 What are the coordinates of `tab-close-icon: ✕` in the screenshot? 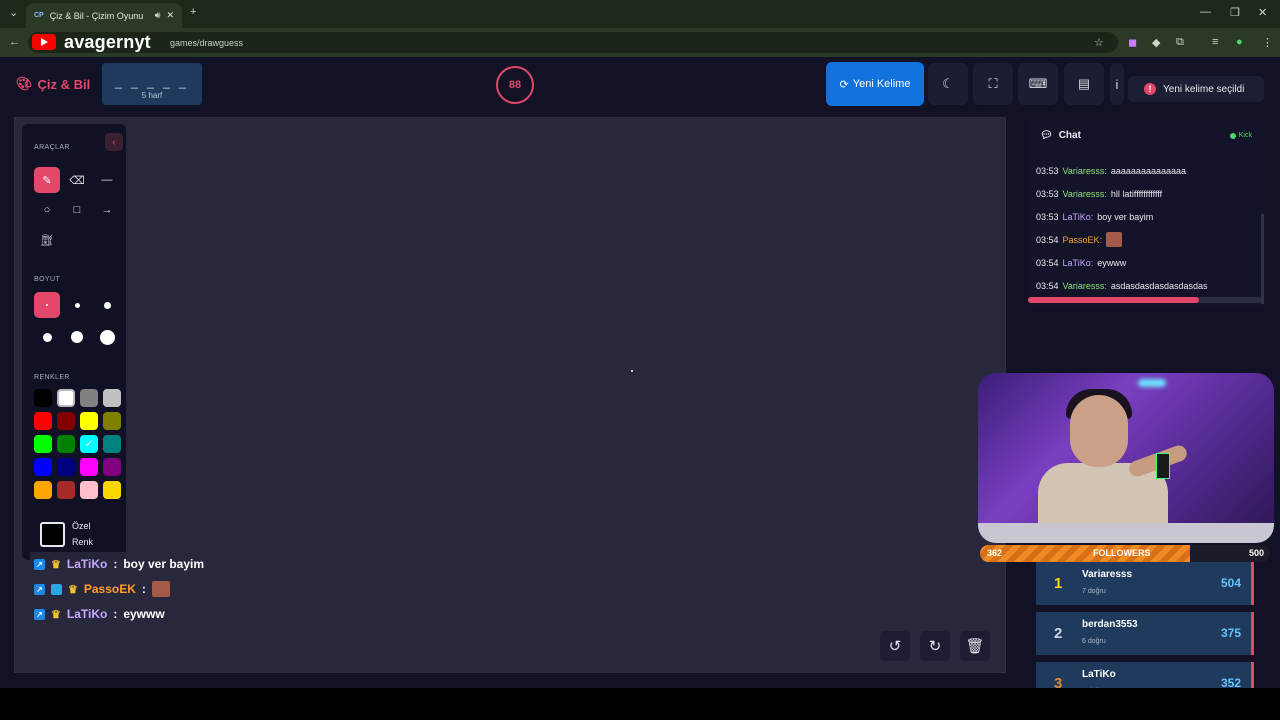 It's located at (170, 15).